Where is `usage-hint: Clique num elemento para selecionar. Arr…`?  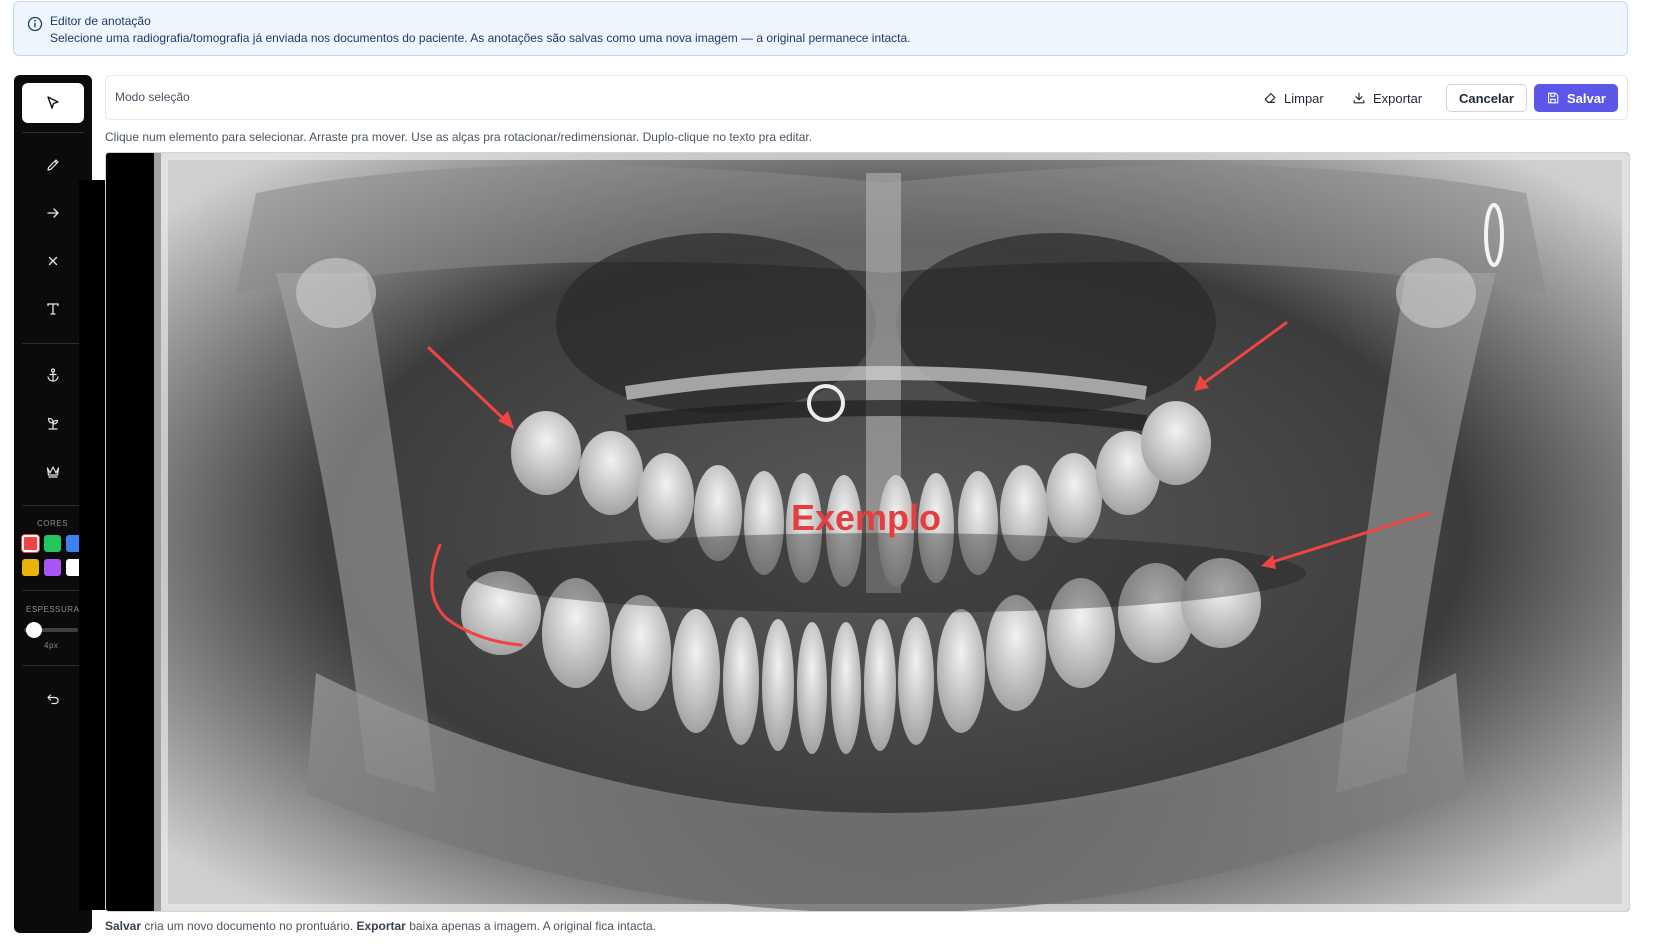 usage-hint: Clique num elemento para selecionar. Arr… is located at coordinates (459, 137).